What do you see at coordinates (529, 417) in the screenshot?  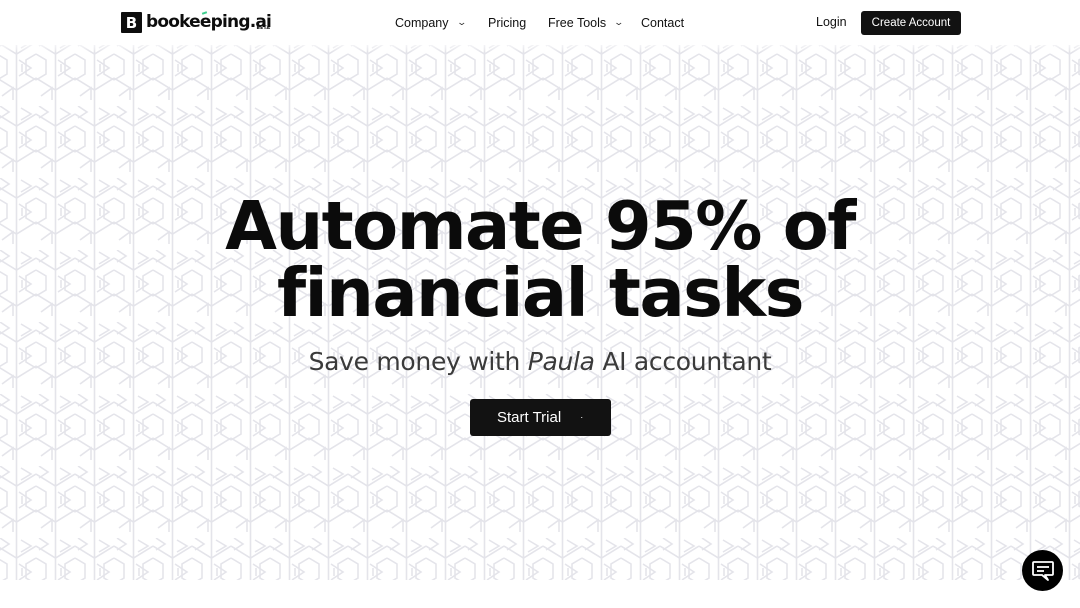 I see `start-trial-label: Start Trial` at bounding box center [529, 417].